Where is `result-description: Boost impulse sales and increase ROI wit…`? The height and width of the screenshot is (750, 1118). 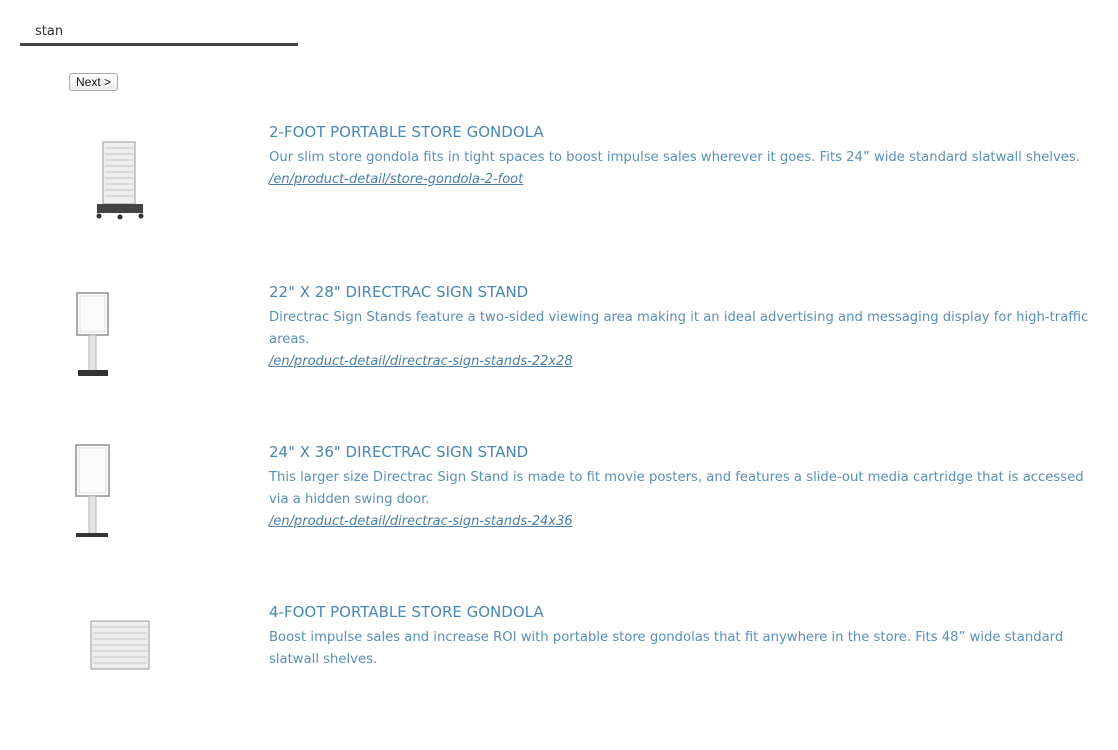
result-description: Boost impulse sales and increase ROI wit… is located at coordinates (666, 648).